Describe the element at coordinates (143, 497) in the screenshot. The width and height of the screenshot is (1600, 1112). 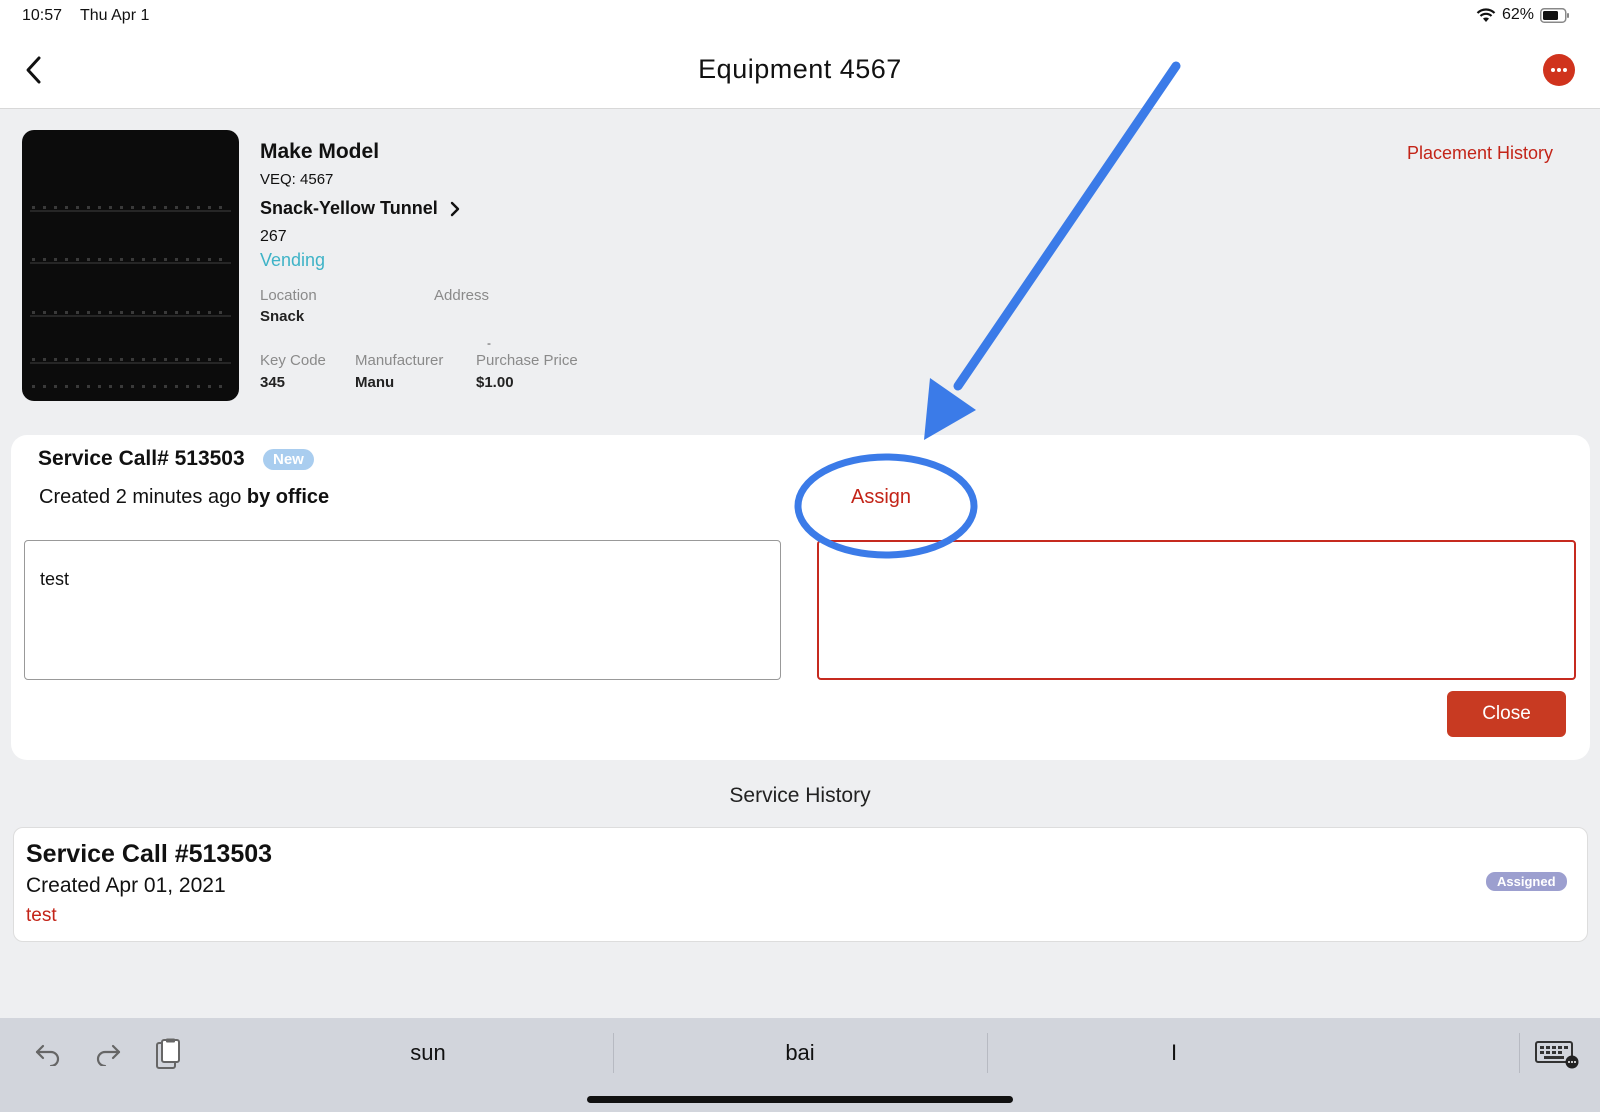
I see `created-time: Created 2 minutes ago` at that location.